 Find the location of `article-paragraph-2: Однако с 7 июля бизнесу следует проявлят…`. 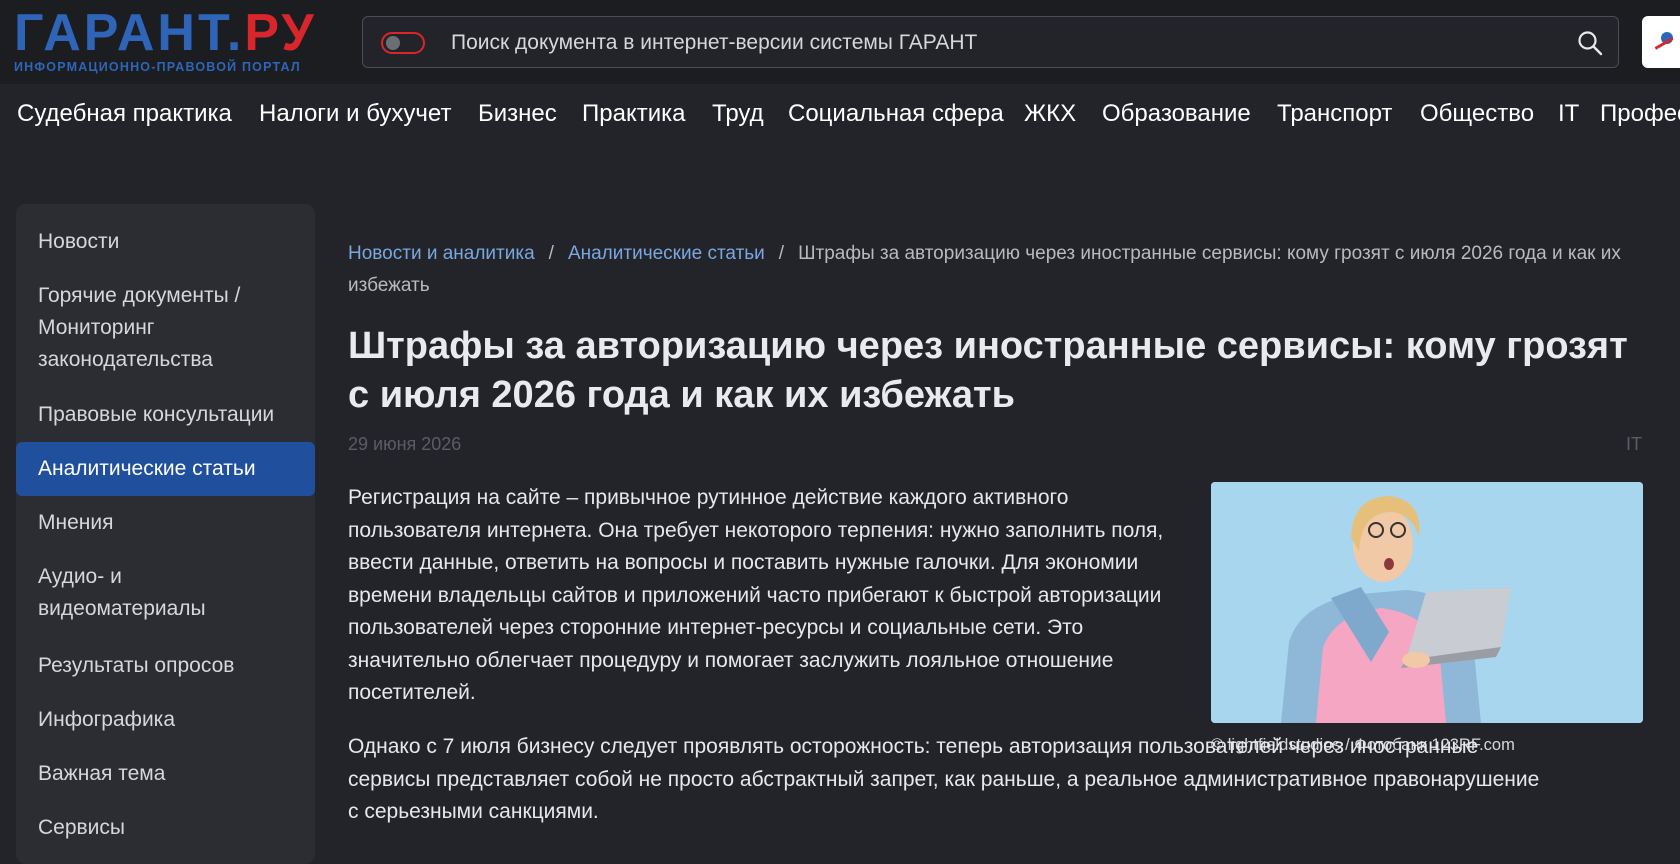

article-paragraph-2: Однако с 7 июля бизнесу следует проявлят… is located at coordinates (944, 779).